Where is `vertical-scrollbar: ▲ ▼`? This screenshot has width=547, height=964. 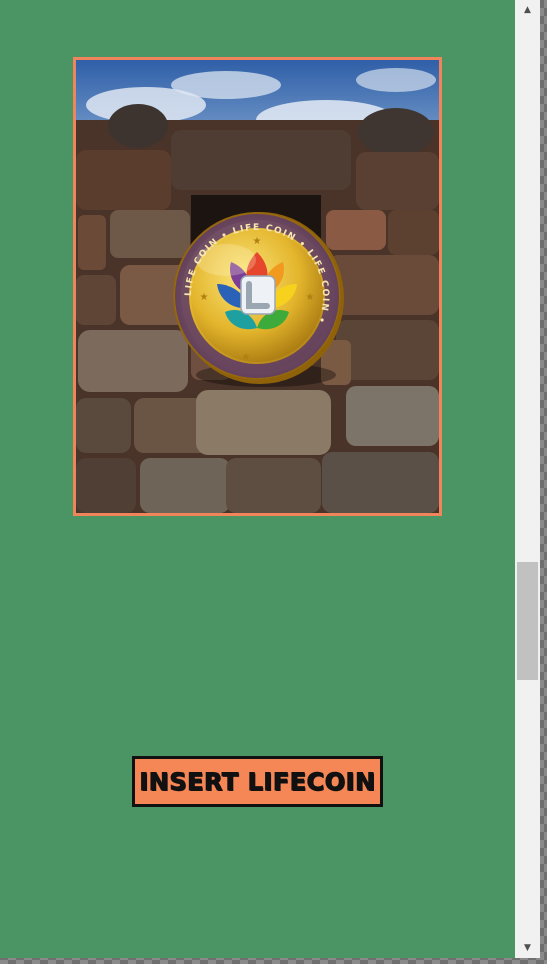
vertical-scrollbar: ▲ ▼ is located at coordinates (527, 479).